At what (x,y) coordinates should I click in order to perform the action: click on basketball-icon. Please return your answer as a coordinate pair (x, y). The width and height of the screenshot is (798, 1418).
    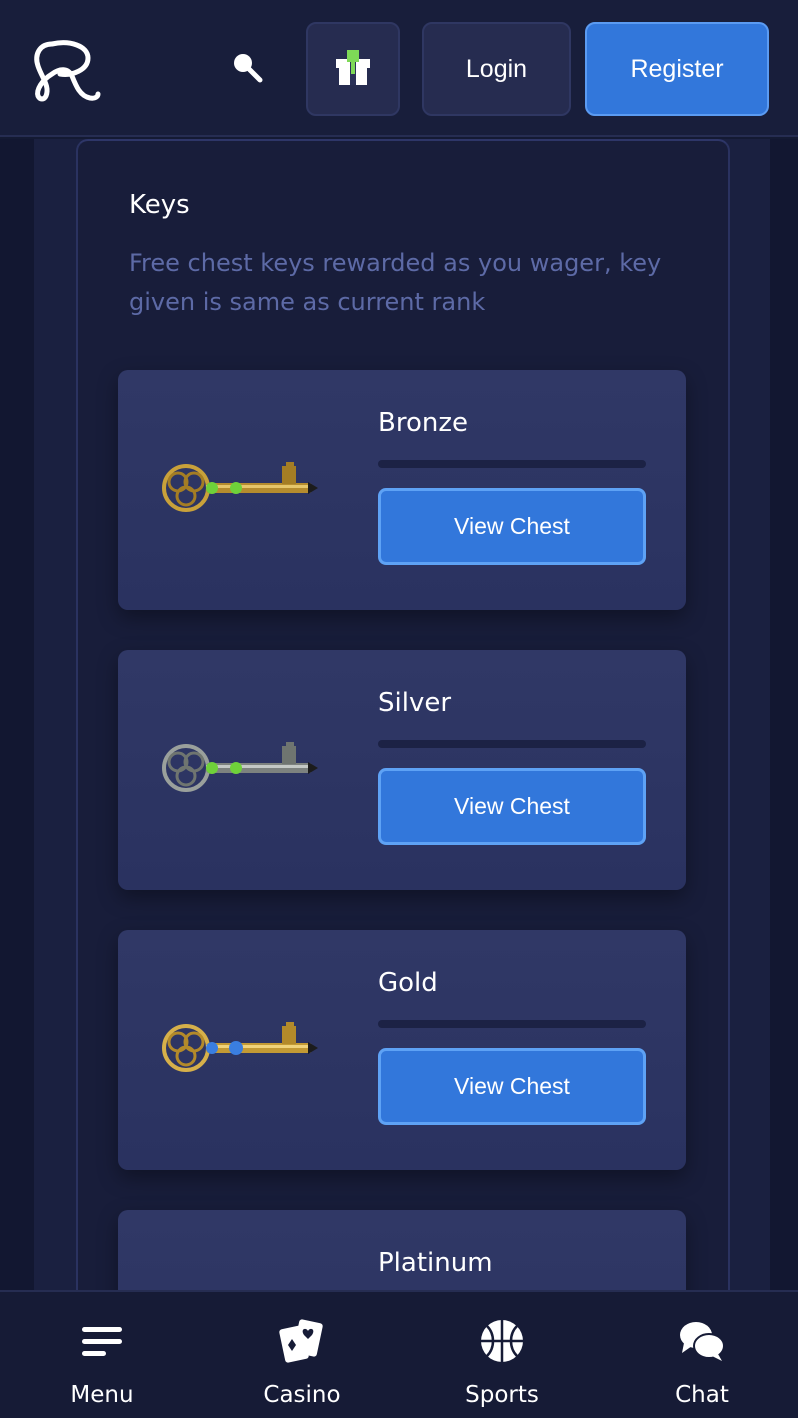
    Looking at the image, I should click on (502, 1341).